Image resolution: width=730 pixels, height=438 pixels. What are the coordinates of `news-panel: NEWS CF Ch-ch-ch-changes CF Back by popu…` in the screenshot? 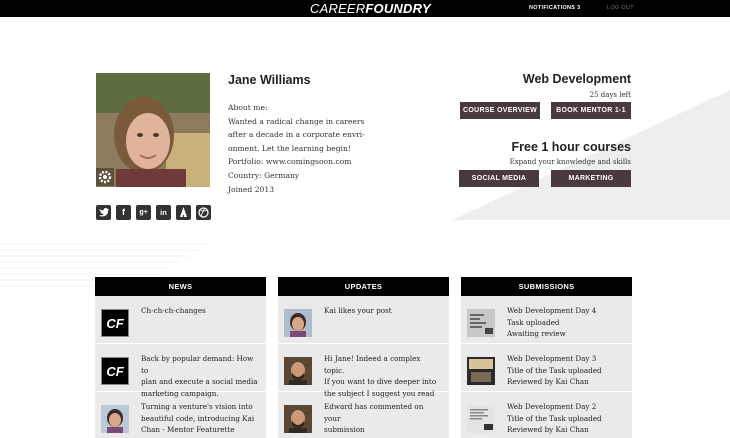 It's located at (180, 357).